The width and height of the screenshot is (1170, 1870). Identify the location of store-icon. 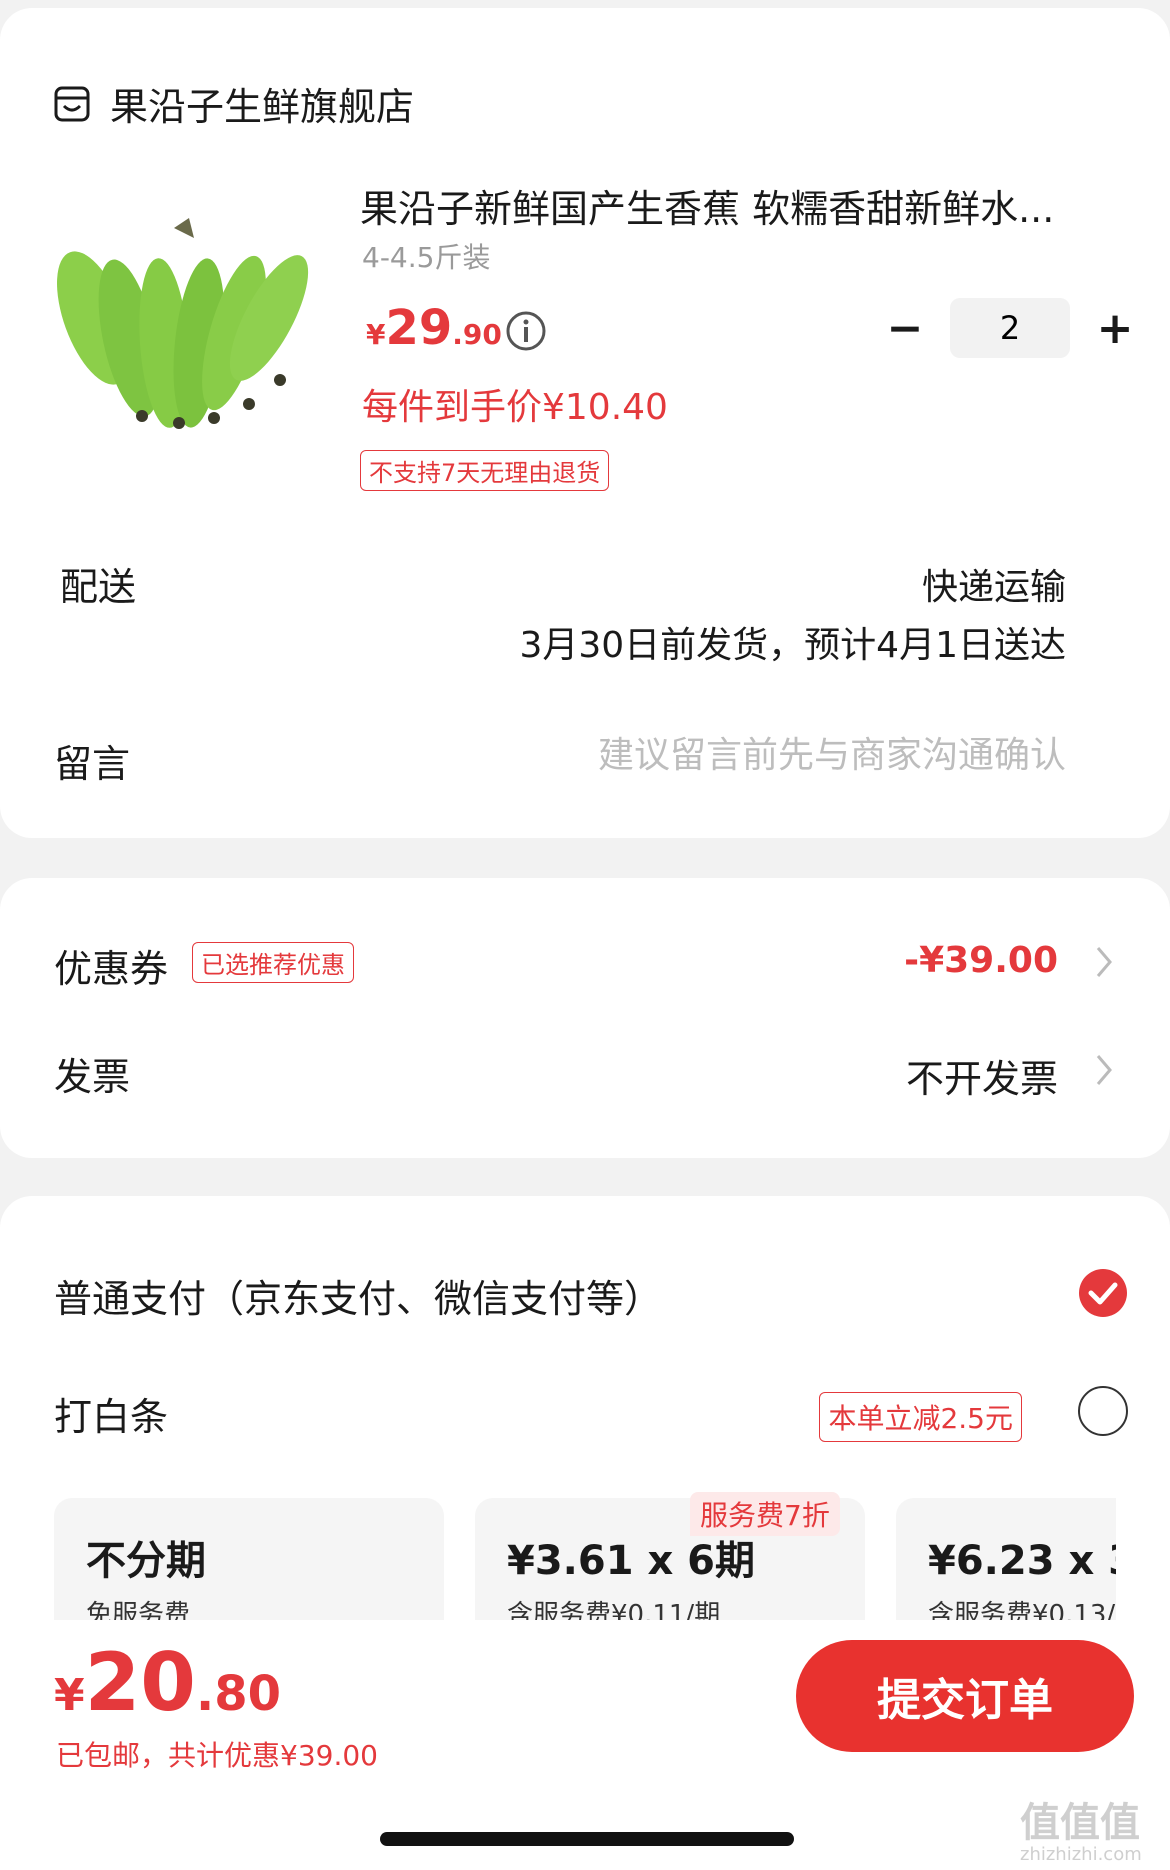
(72, 103).